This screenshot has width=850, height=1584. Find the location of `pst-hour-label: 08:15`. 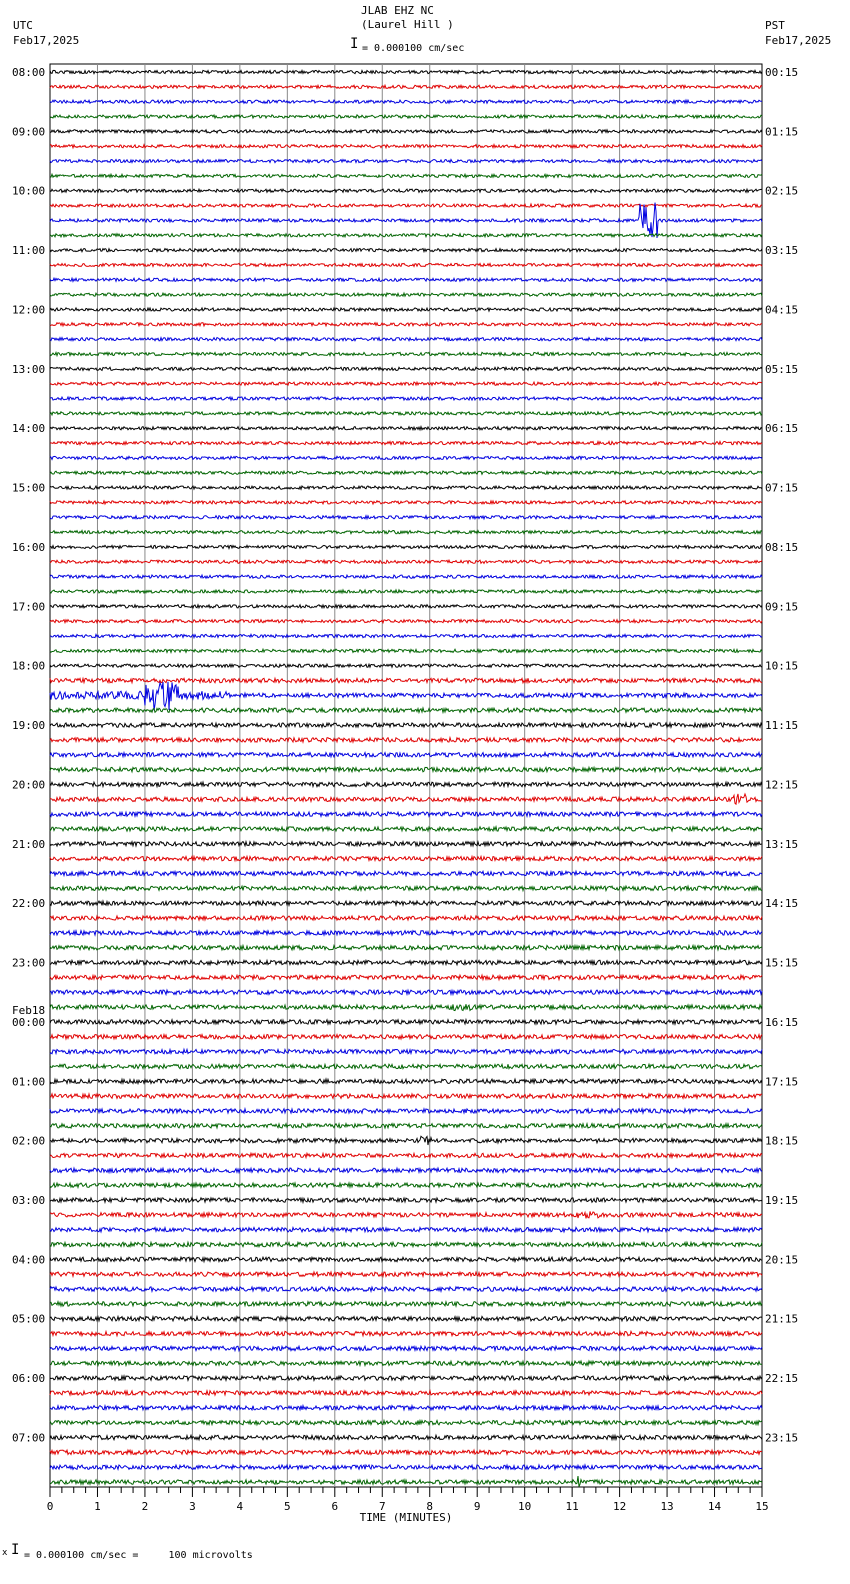

pst-hour-label: 08:15 is located at coordinates (781, 547).